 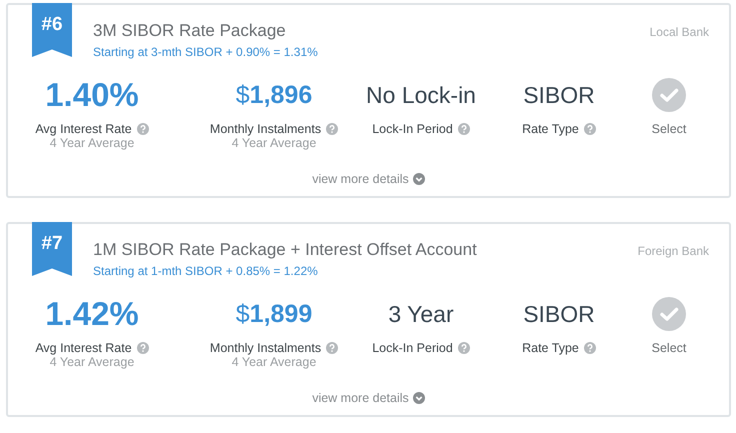 I want to click on bank-type: Local Bank, so click(x=679, y=33).